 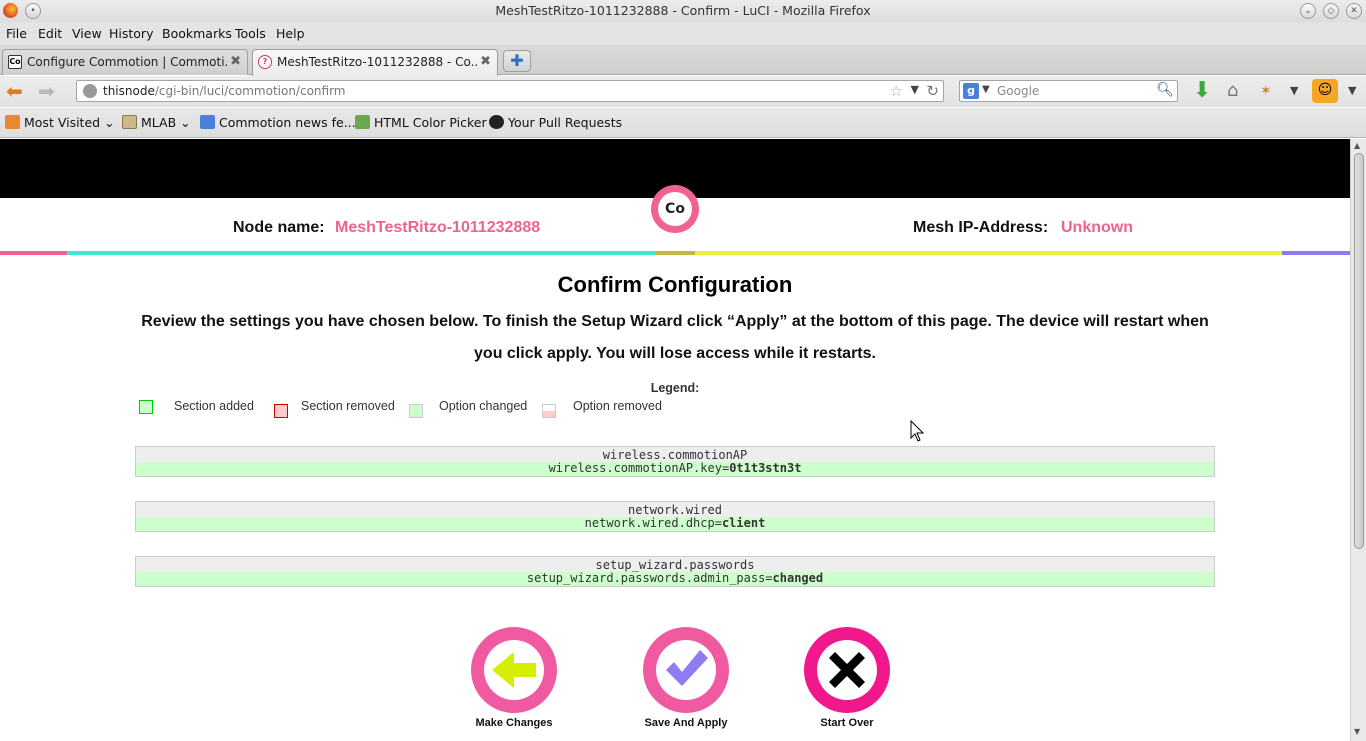 I want to click on tab-configure-commotion: Co Configure Commotion | Commoti... ✖, so click(x=125, y=62).